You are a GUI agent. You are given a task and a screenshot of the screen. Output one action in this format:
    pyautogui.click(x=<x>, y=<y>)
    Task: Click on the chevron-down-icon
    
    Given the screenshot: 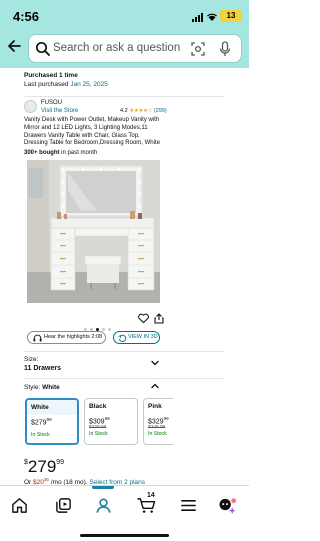 What is the action you would take?
    pyautogui.click(x=155, y=363)
    